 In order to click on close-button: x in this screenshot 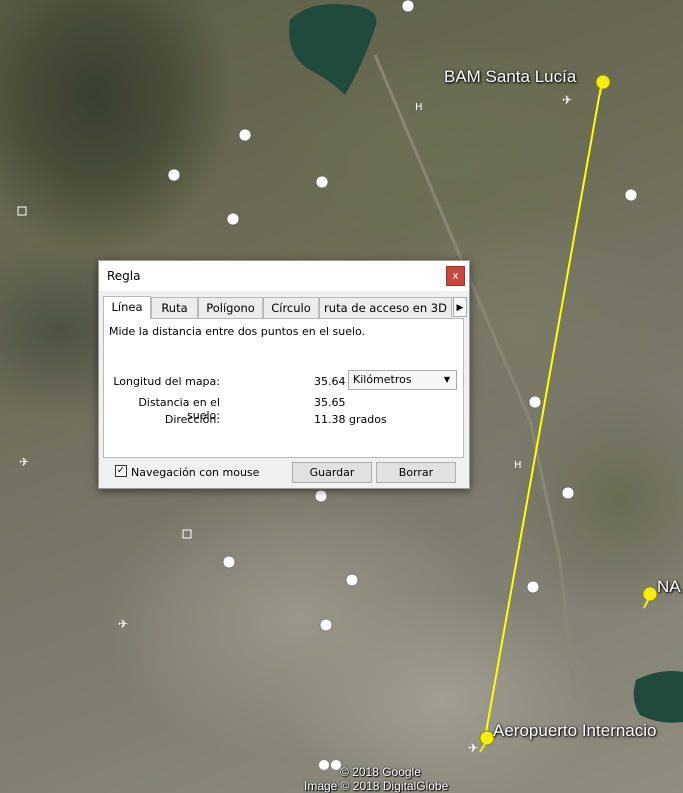, I will do `click(455, 276)`.